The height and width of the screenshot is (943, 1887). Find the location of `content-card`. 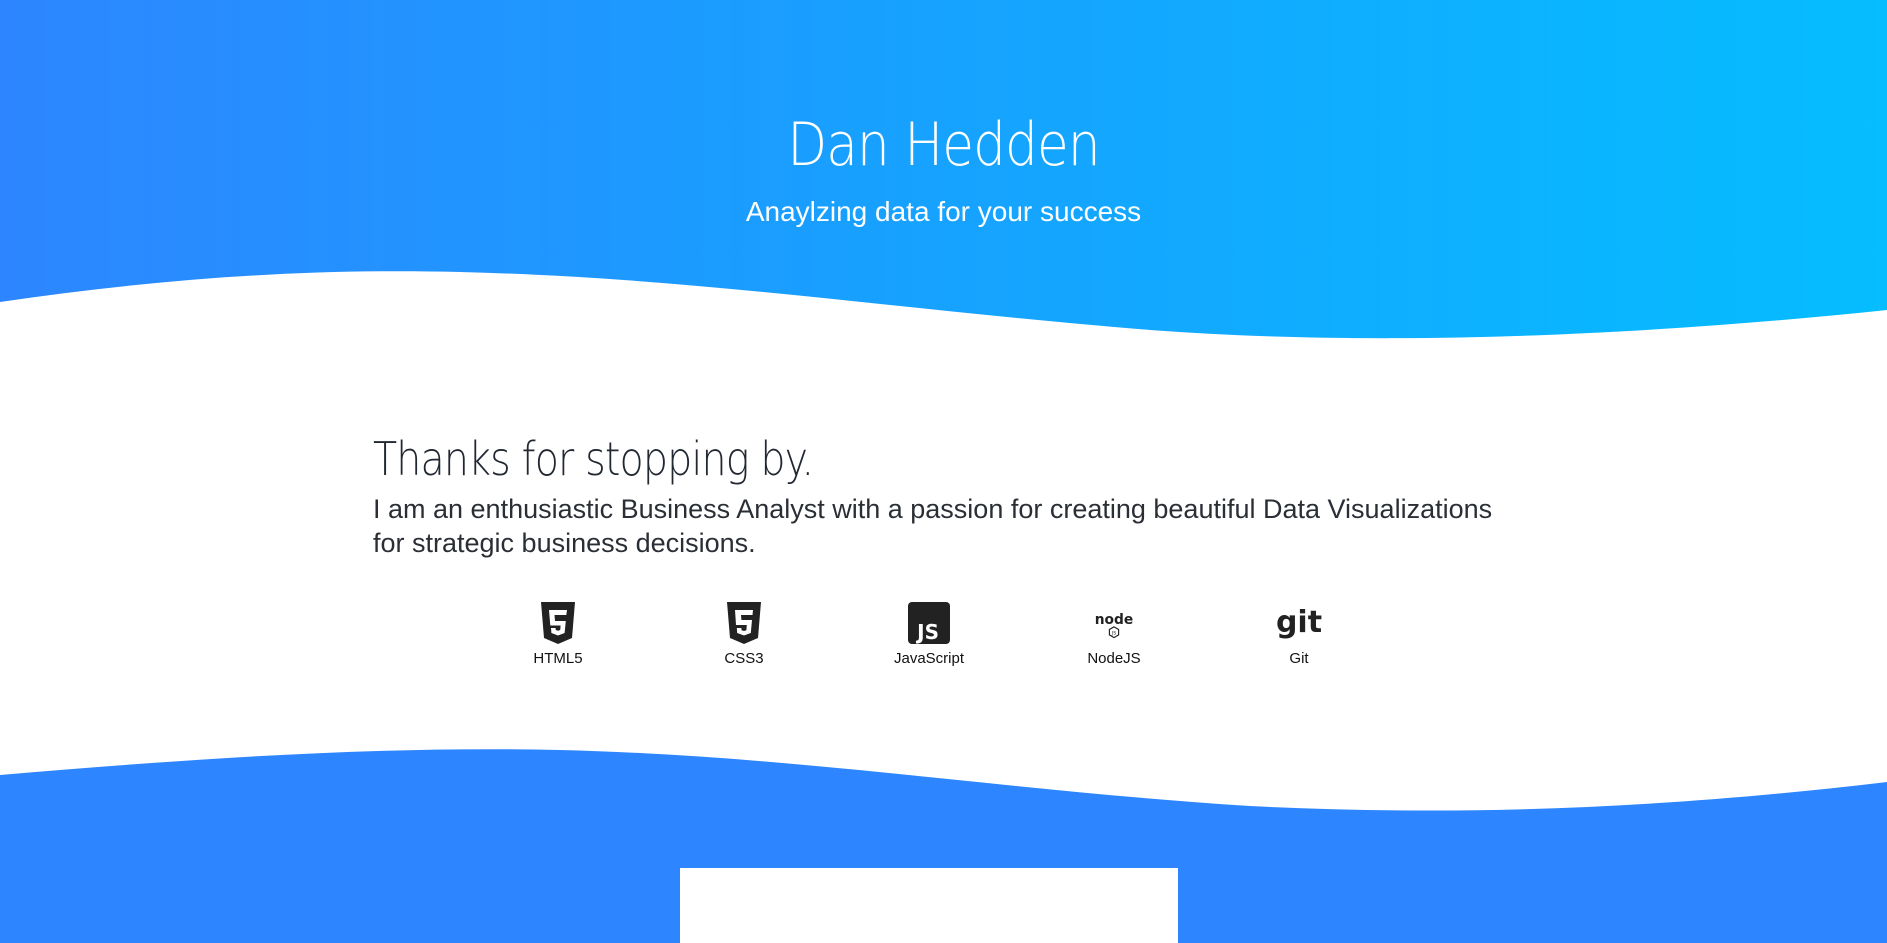

content-card is located at coordinates (929, 905).